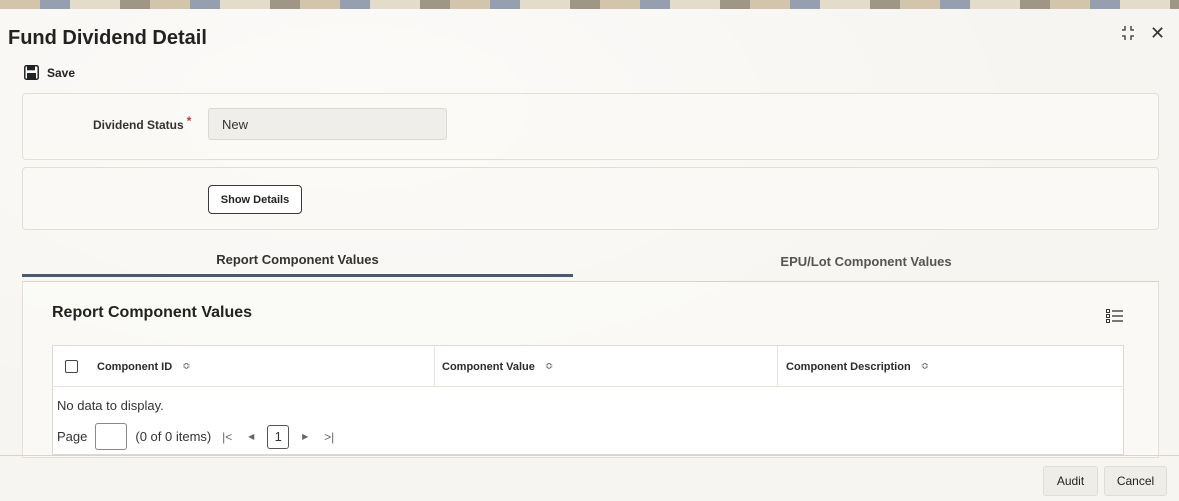 Image resolution: width=1179 pixels, height=501 pixels. Describe the element at coordinates (107, 38) in the screenshot. I see `window-title: Fund Dividend Detail` at that location.